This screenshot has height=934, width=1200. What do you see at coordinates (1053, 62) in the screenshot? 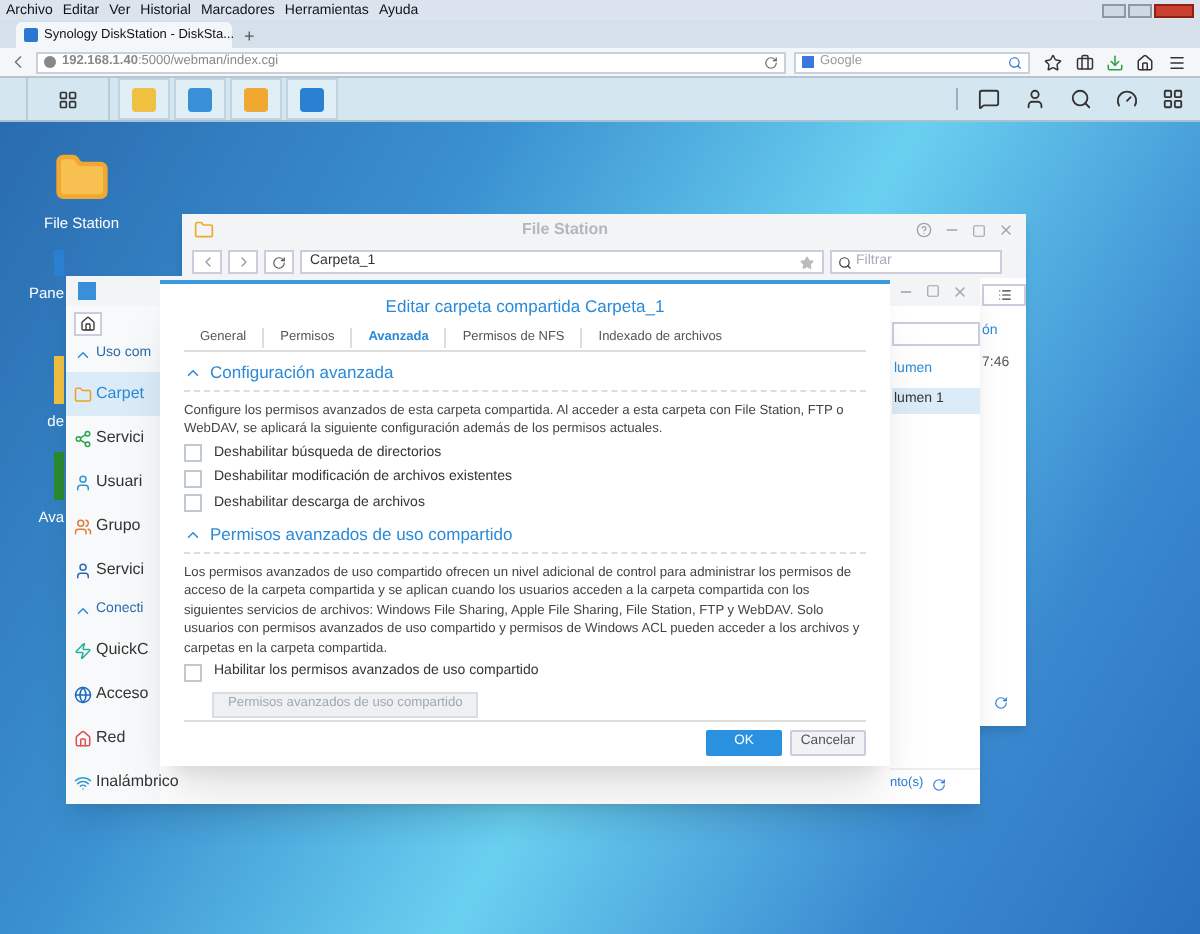
I see `bookmark-icon` at bounding box center [1053, 62].